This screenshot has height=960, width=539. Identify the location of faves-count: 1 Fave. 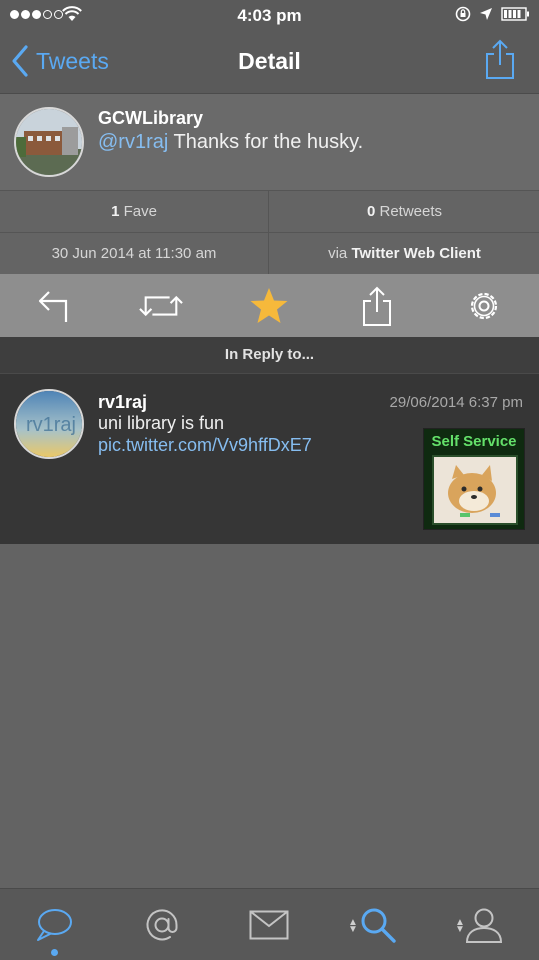
(134, 211).